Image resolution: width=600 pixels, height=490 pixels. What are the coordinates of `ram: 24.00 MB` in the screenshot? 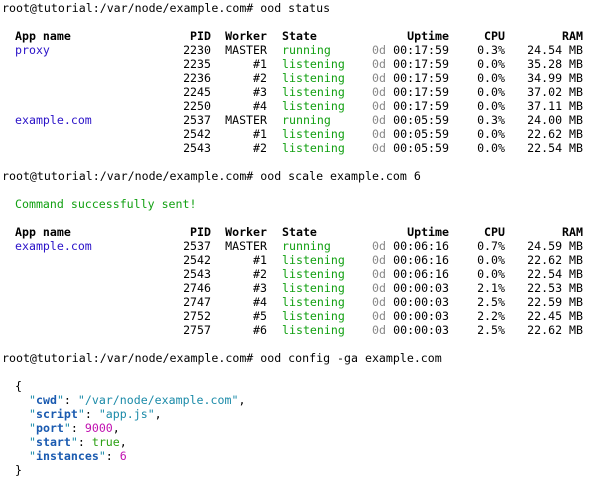 It's located at (555, 120).